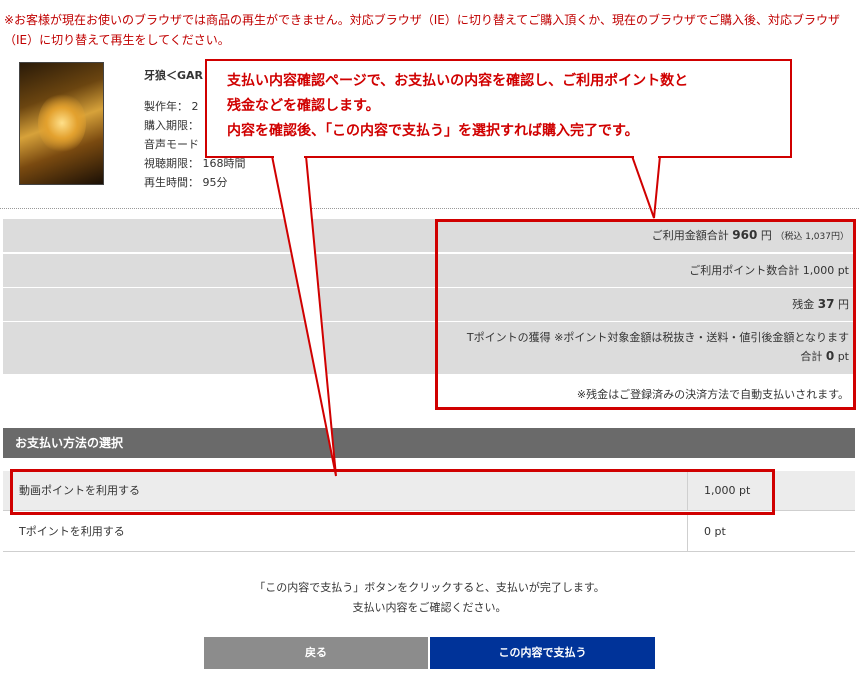 Image resolution: width=859 pixels, height=677 pixels. What do you see at coordinates (830, 356) in the screenshot?
I see `summary-tpoint-total-value: 0` at bounding box center [830, 356].